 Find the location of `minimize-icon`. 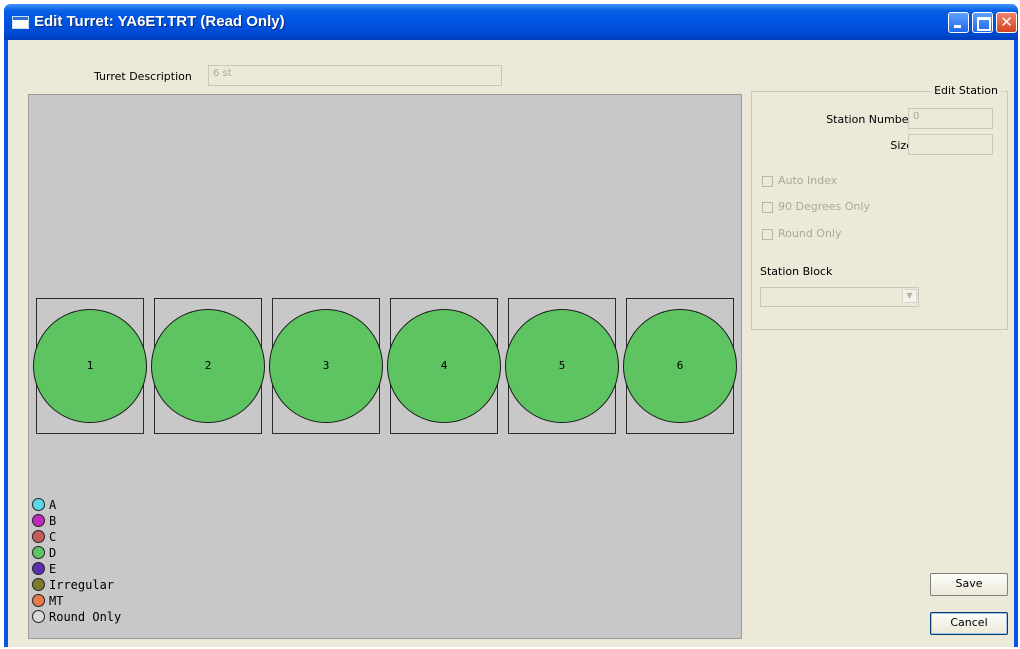

minimize-icon is located at coordinates (957, 26).